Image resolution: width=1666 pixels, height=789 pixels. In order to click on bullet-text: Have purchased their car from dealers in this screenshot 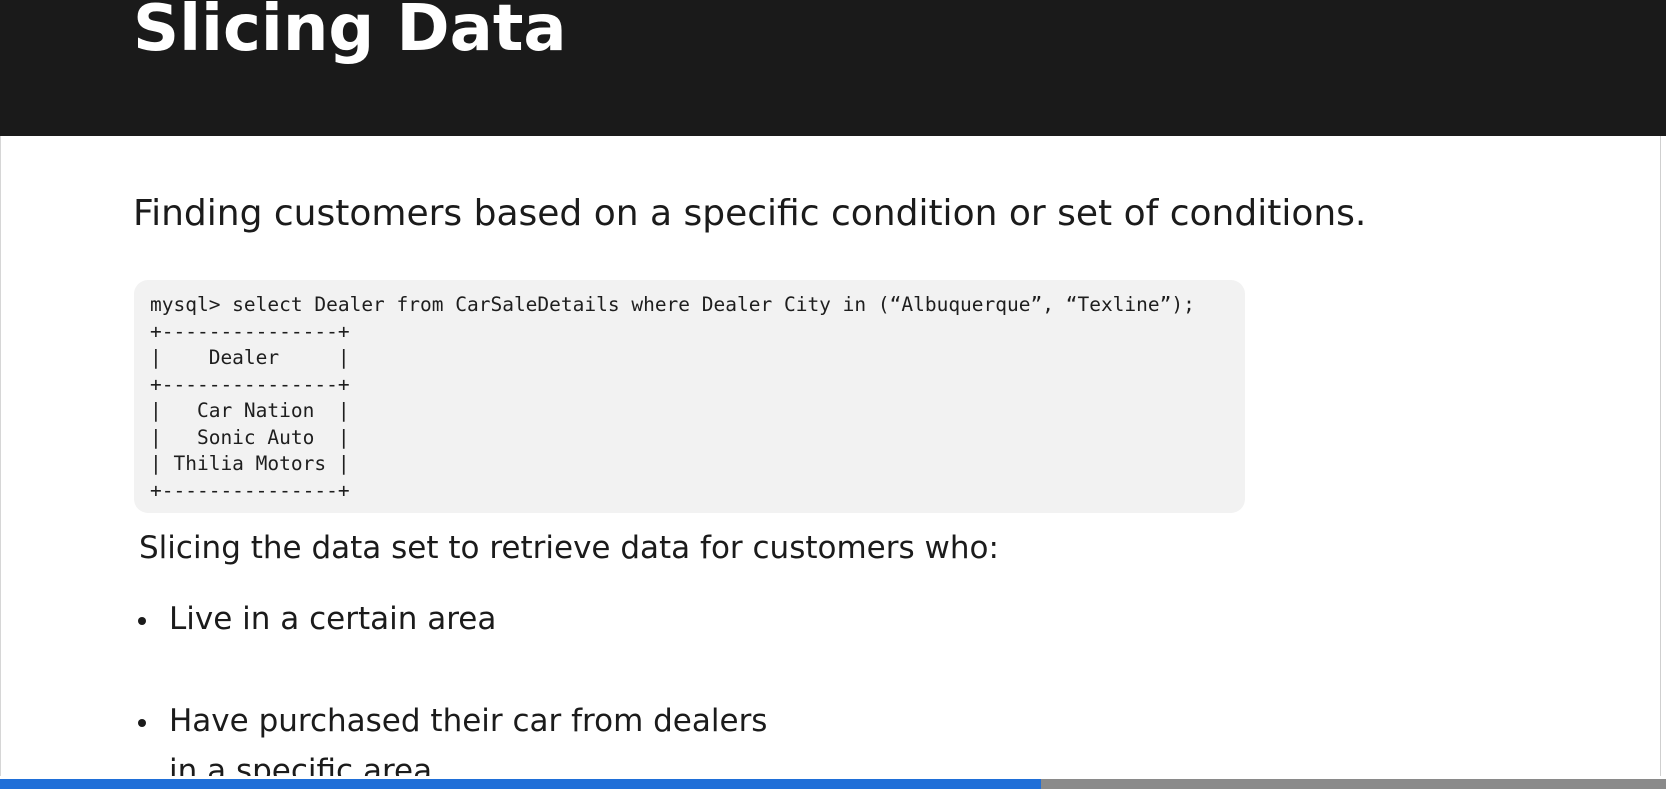, I will do `click(468, 721)`.